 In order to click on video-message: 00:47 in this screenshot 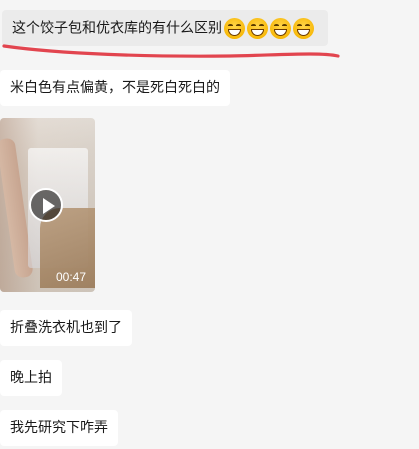, I will do `click(47, 205)`.